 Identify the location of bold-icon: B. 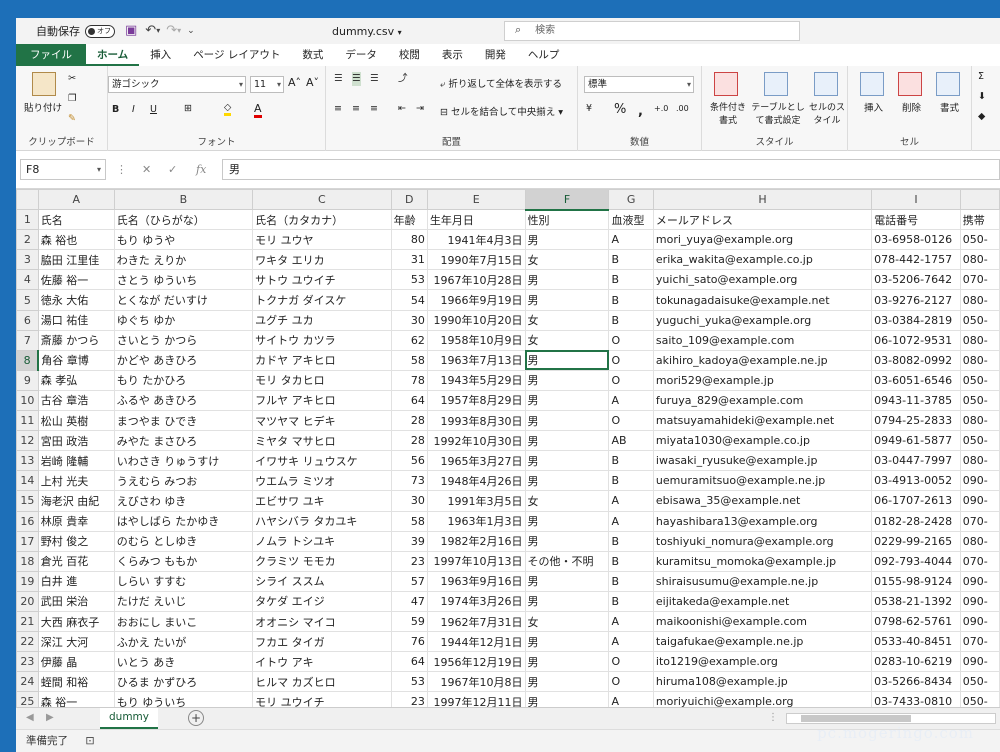
(115, 109).